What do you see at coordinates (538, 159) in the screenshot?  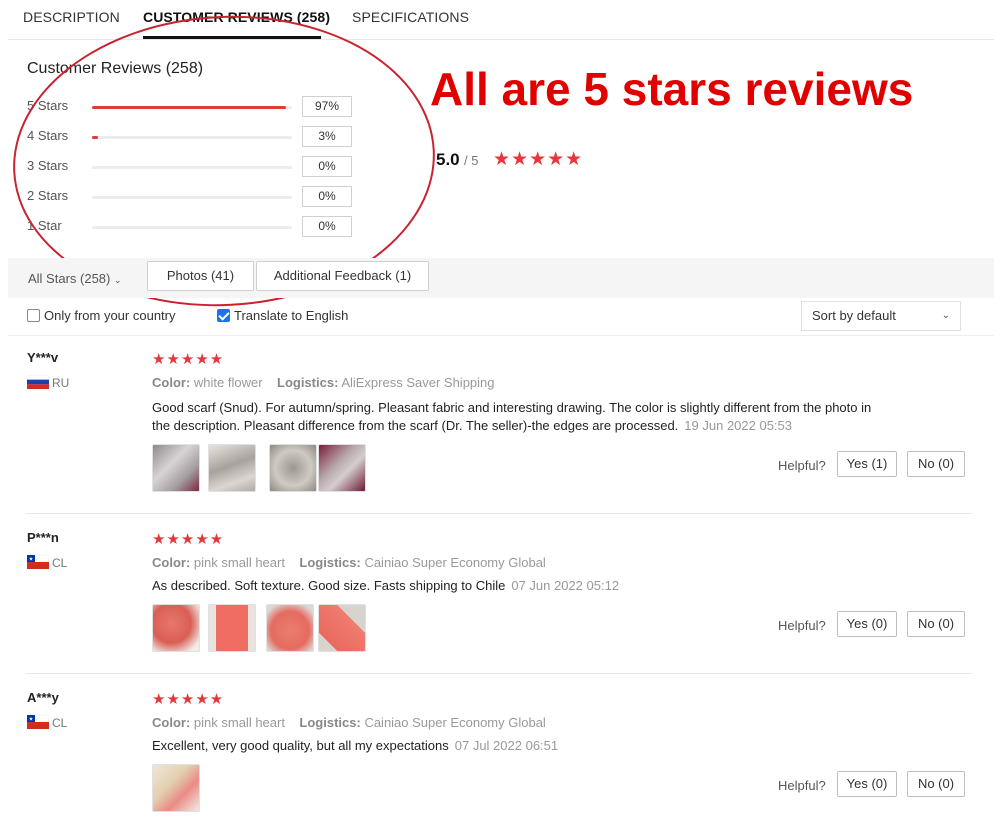 I see `average-star-icons: ★★★★★` at bounding box center [538, 159].